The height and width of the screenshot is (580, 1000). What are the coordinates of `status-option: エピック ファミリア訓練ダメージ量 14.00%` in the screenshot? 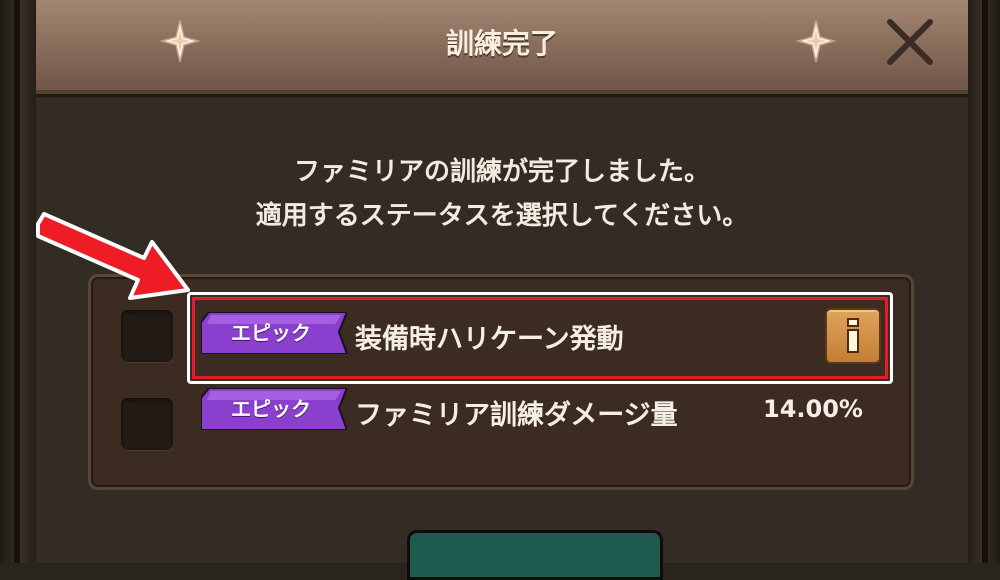 It's located at (540, 425).